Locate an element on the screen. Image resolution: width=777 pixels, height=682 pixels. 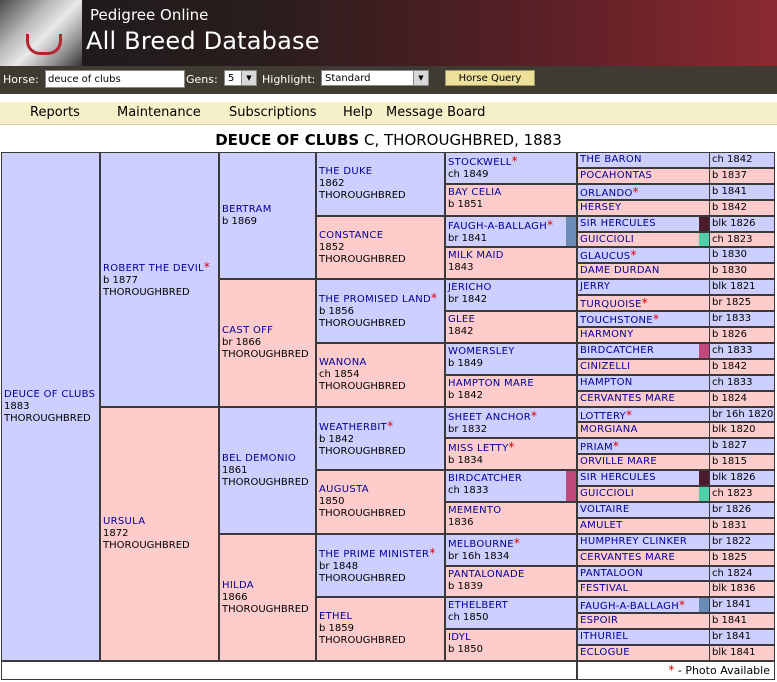
horse-name-link: MISS LETTY is located at coordinates (478, 448).